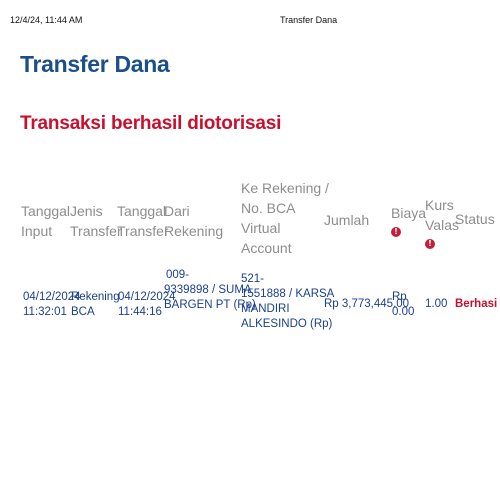 Image resolution: width=500 pixels, height=500 pixels. What do you see at coordinates (476, 304) in the screenshot?
I see `cell-status: Berhasi` at bounding box center [476, 304].